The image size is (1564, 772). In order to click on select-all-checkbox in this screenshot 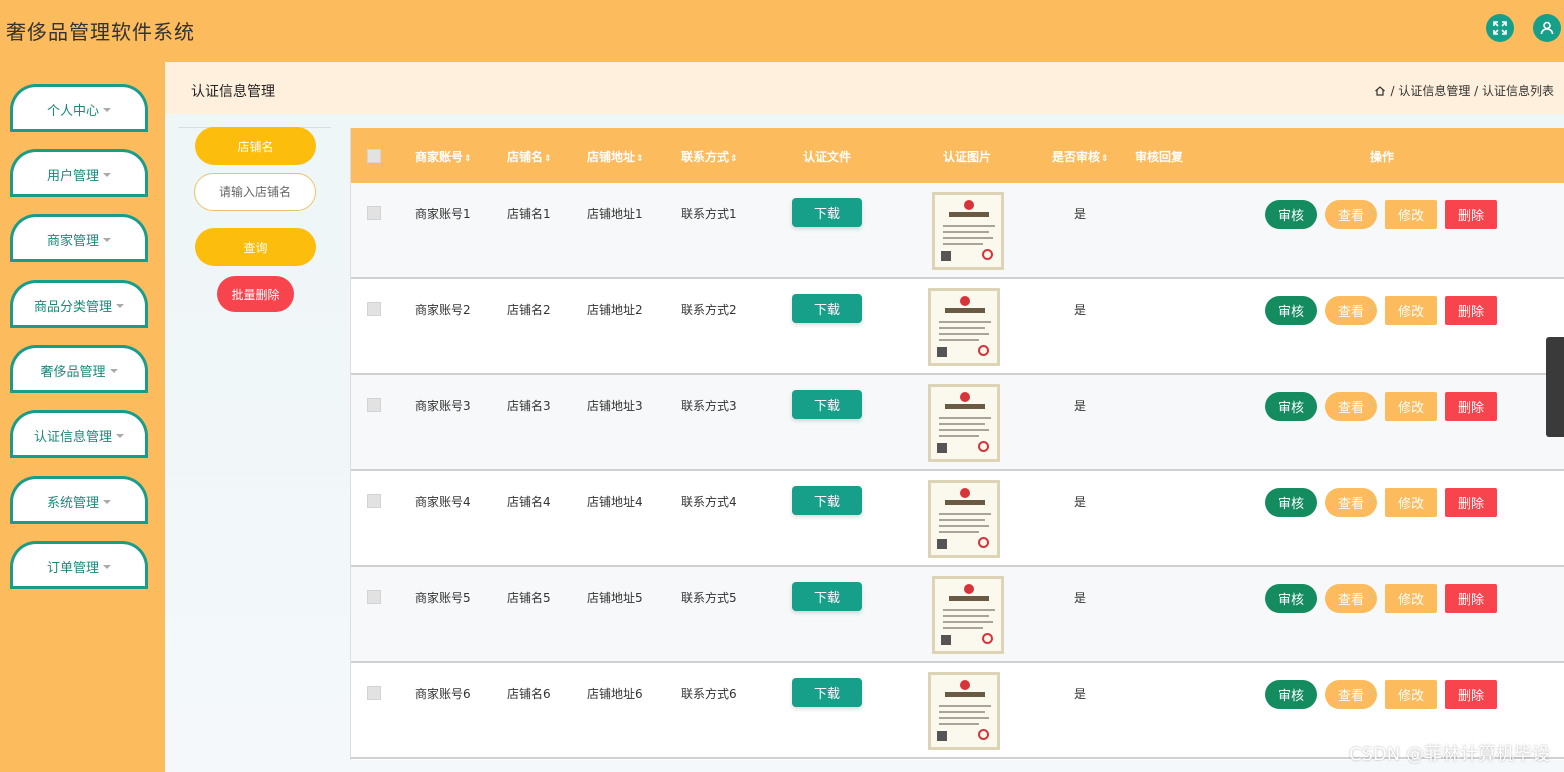, I will do `click(374, 156)`.